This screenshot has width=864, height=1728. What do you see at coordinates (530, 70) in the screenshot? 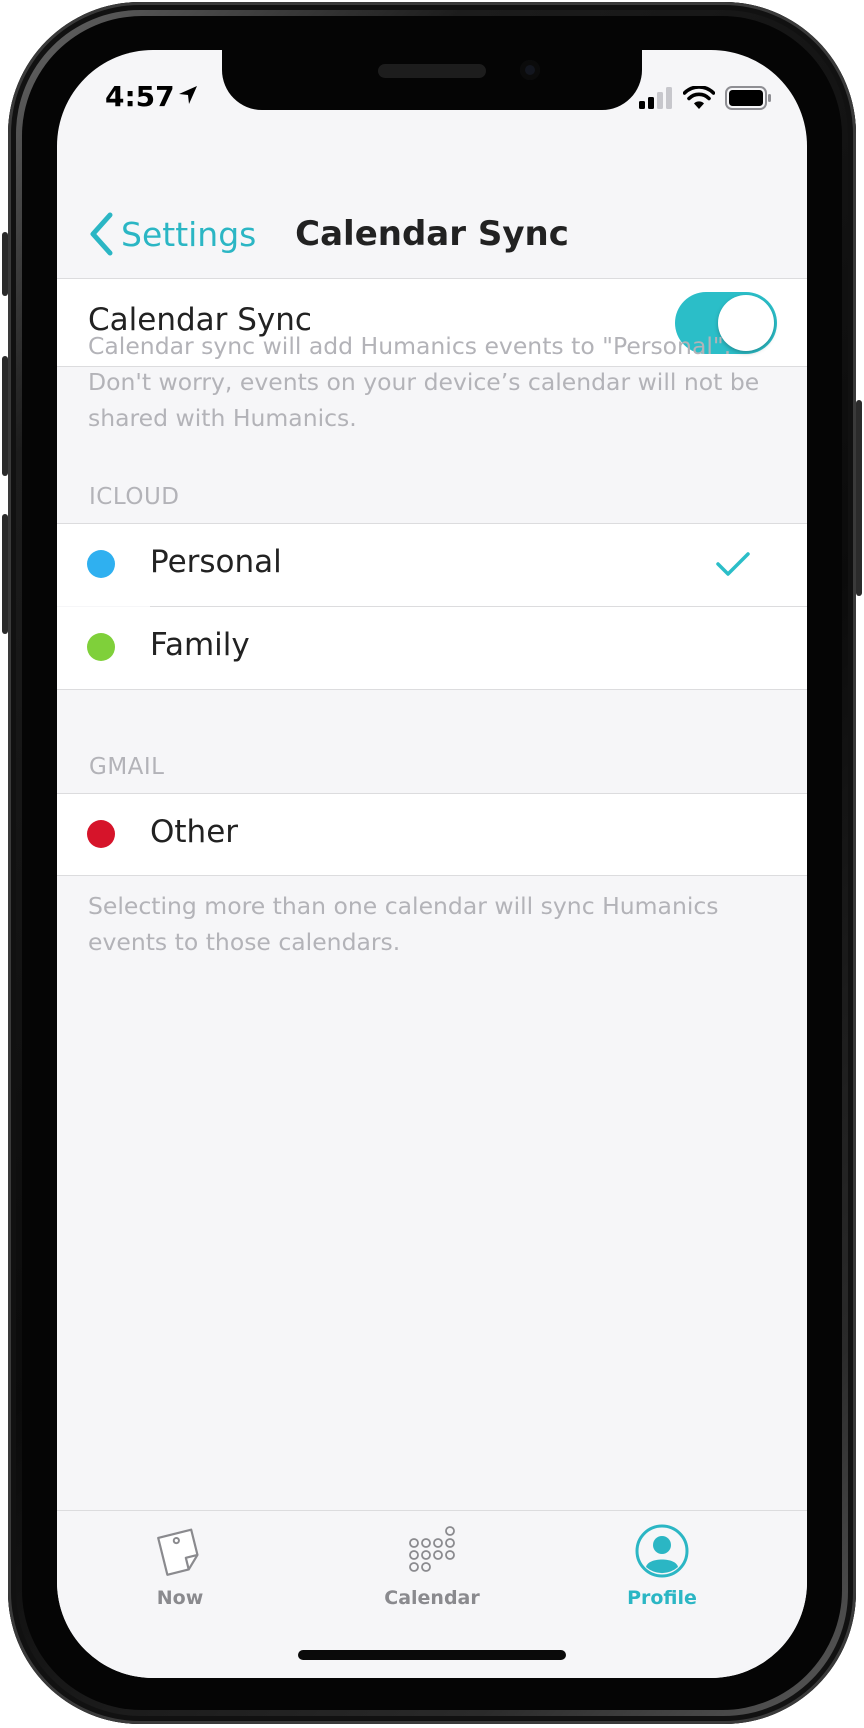
I see `front-camera` at bounding box center [530, 70].